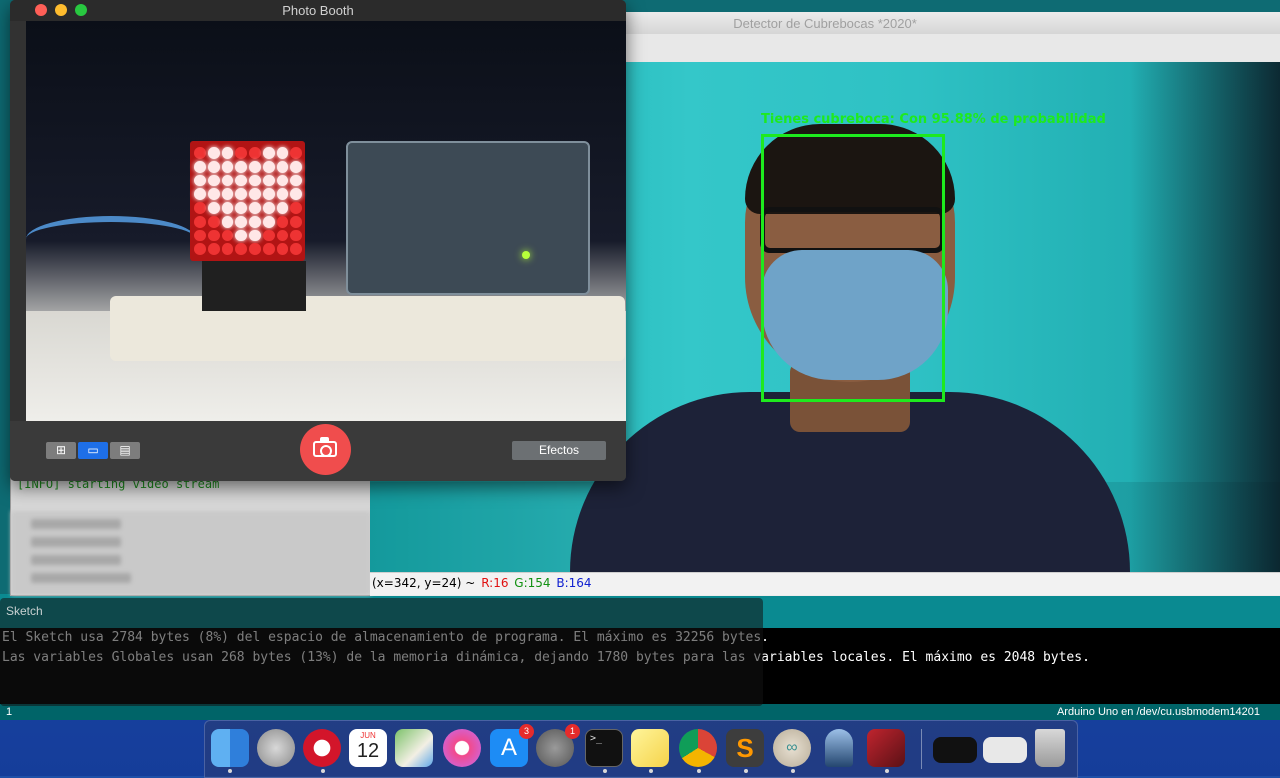 The width and height of the screenshot is (1280, 778). Describe the element at coordinates (532, 583) in the screenshot. I see `pixel-green: G:154` at that location.